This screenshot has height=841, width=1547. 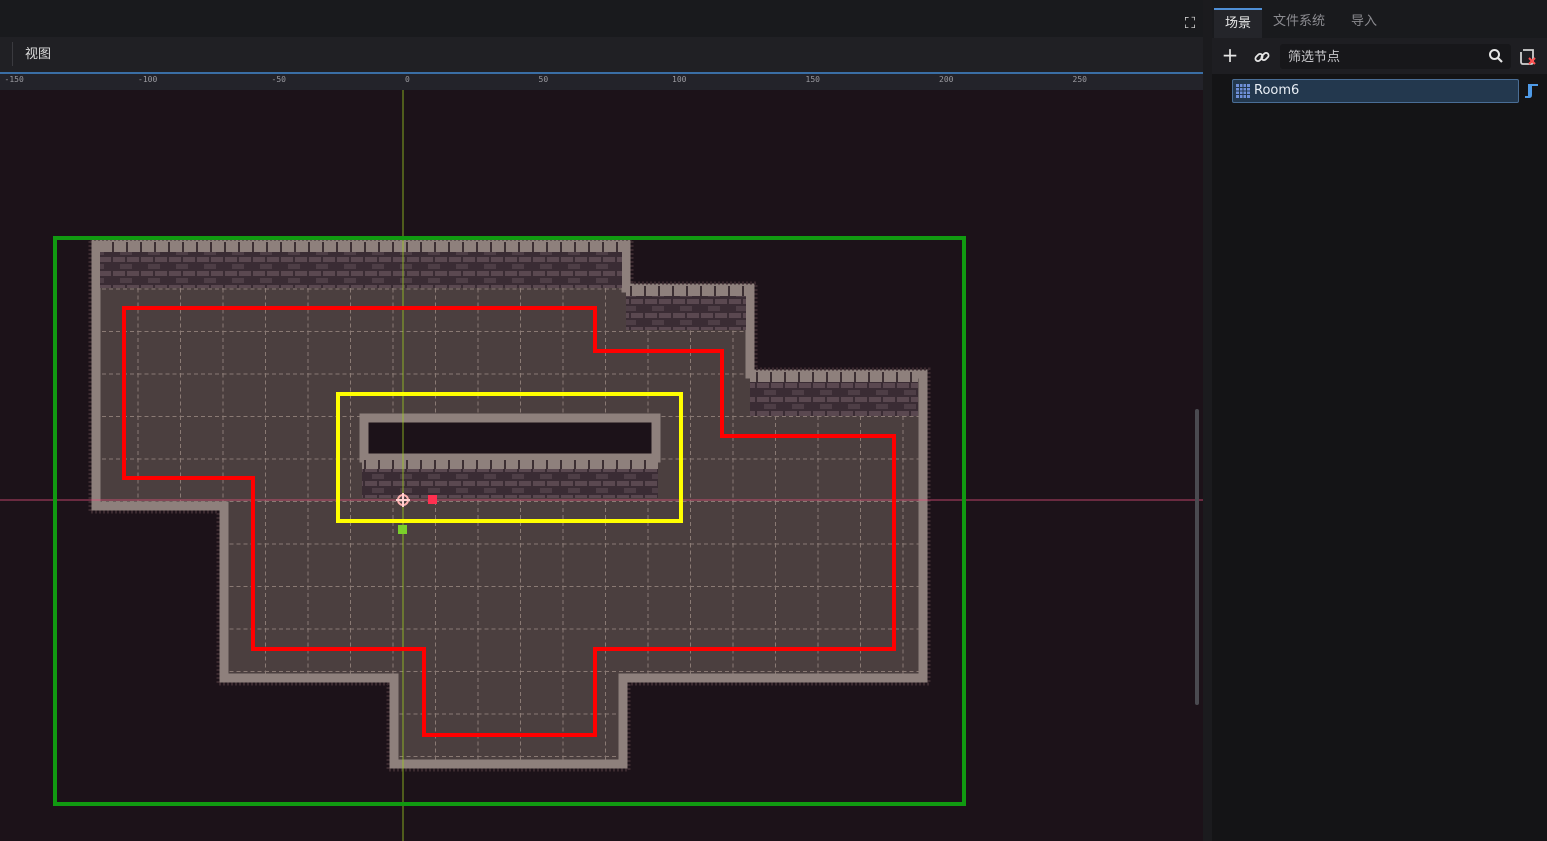 What do you see at coordinates (1531, 91) in the screenshot?
I see `script-icon` at bounding box center [1531, 91].